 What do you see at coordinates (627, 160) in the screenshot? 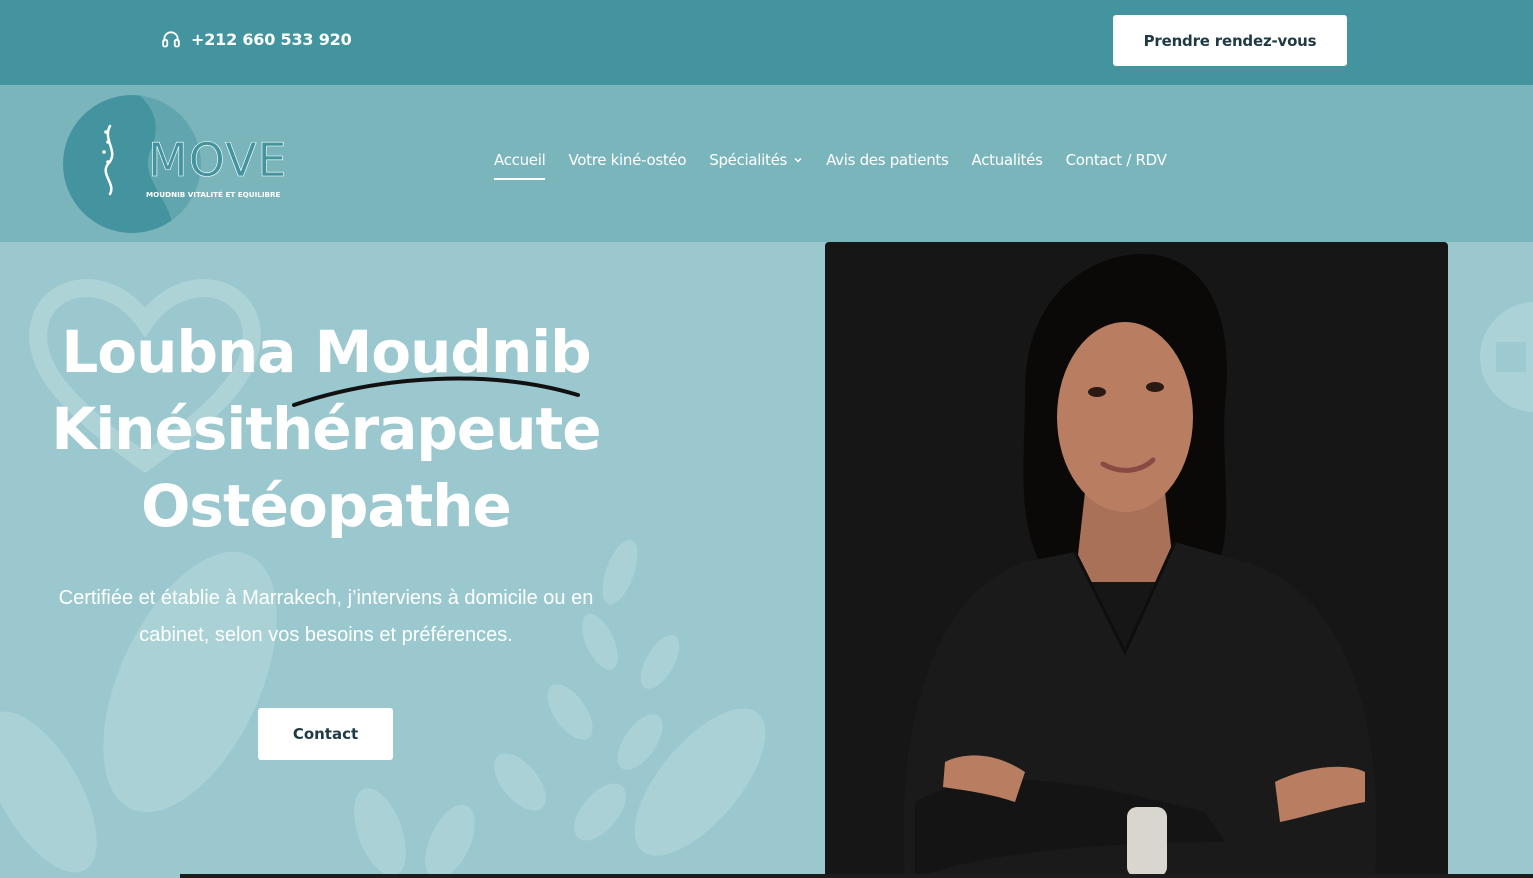
I see `nav-item-votre-kine-osteo: Votre kiné-ostéo` at bounding box center [627, 160].